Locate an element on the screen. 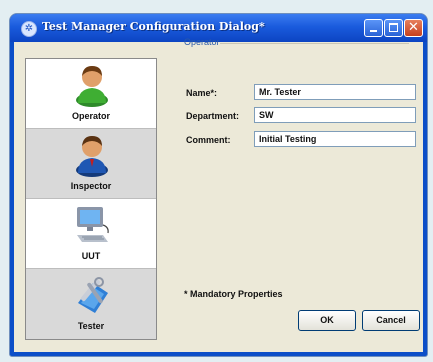  sidebar-item-label: UUT is located at coordinates (91, 256).